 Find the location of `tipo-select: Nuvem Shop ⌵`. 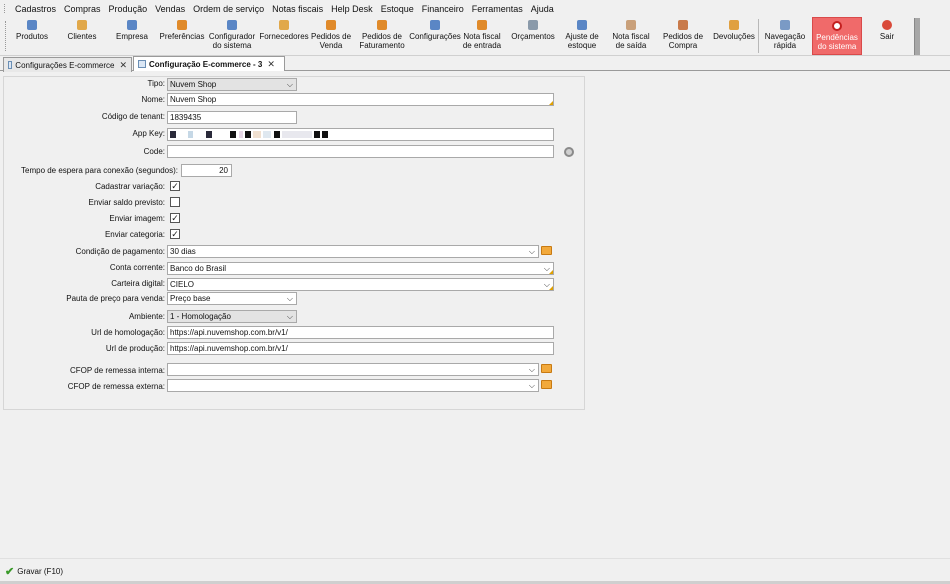

tipo-select: Nuvem Shop ⌵ is located at coordinates (232, 84).